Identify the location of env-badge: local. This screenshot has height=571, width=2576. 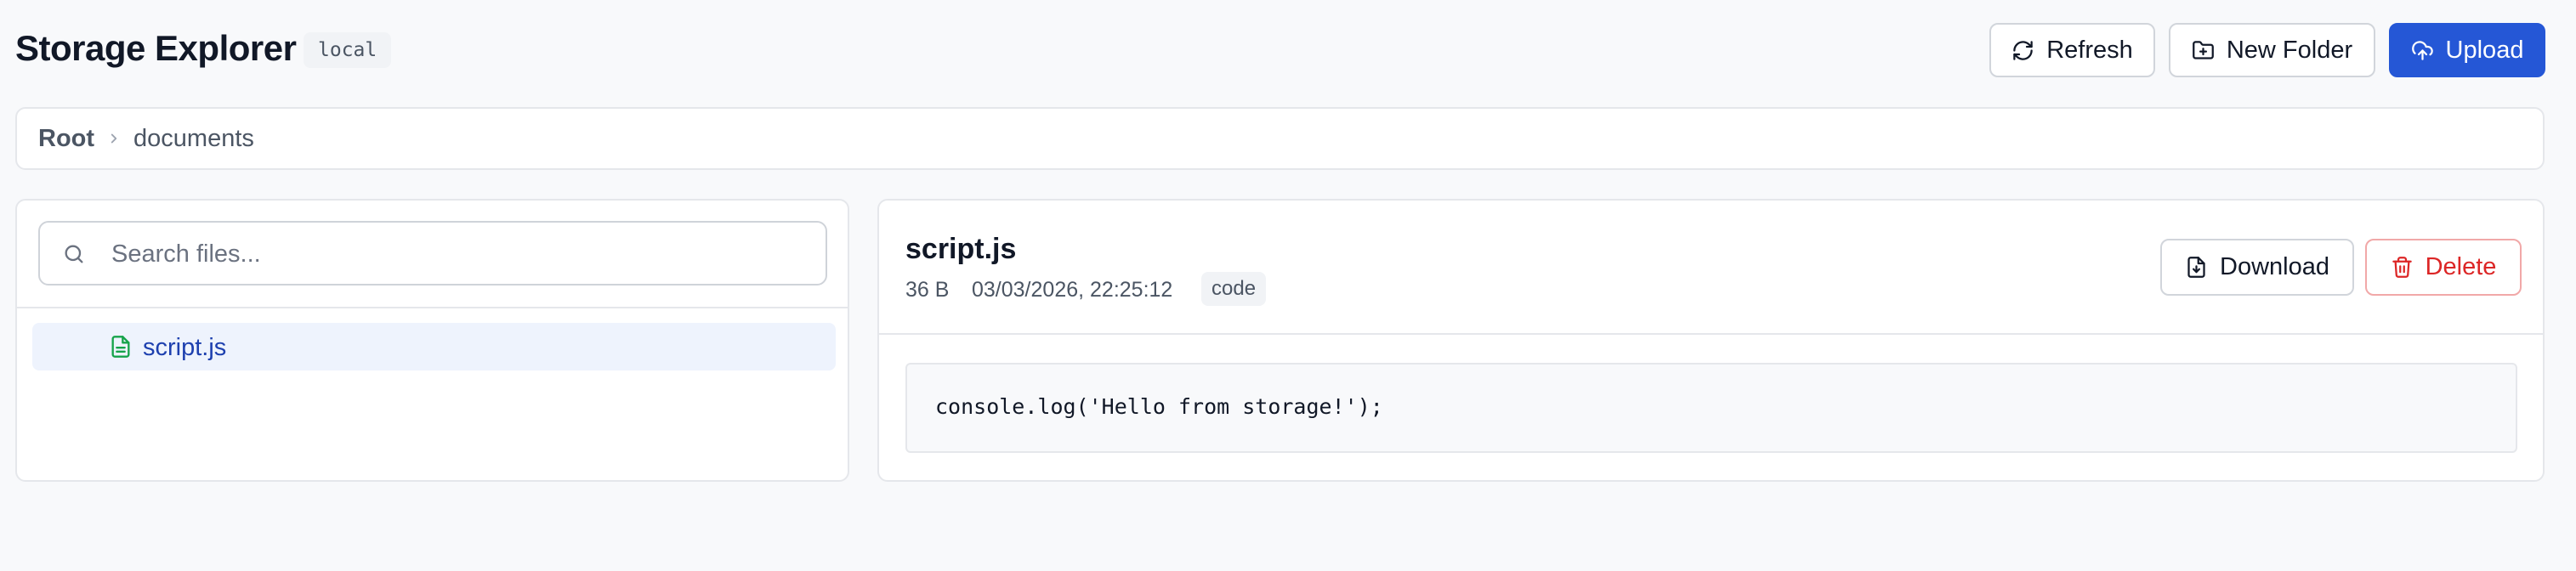
(348, 50).